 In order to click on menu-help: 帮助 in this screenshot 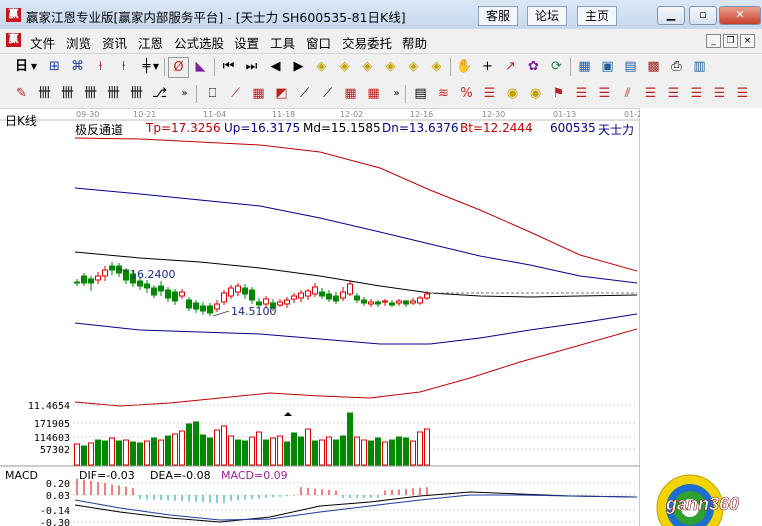, I will do `click(414, 42)`.